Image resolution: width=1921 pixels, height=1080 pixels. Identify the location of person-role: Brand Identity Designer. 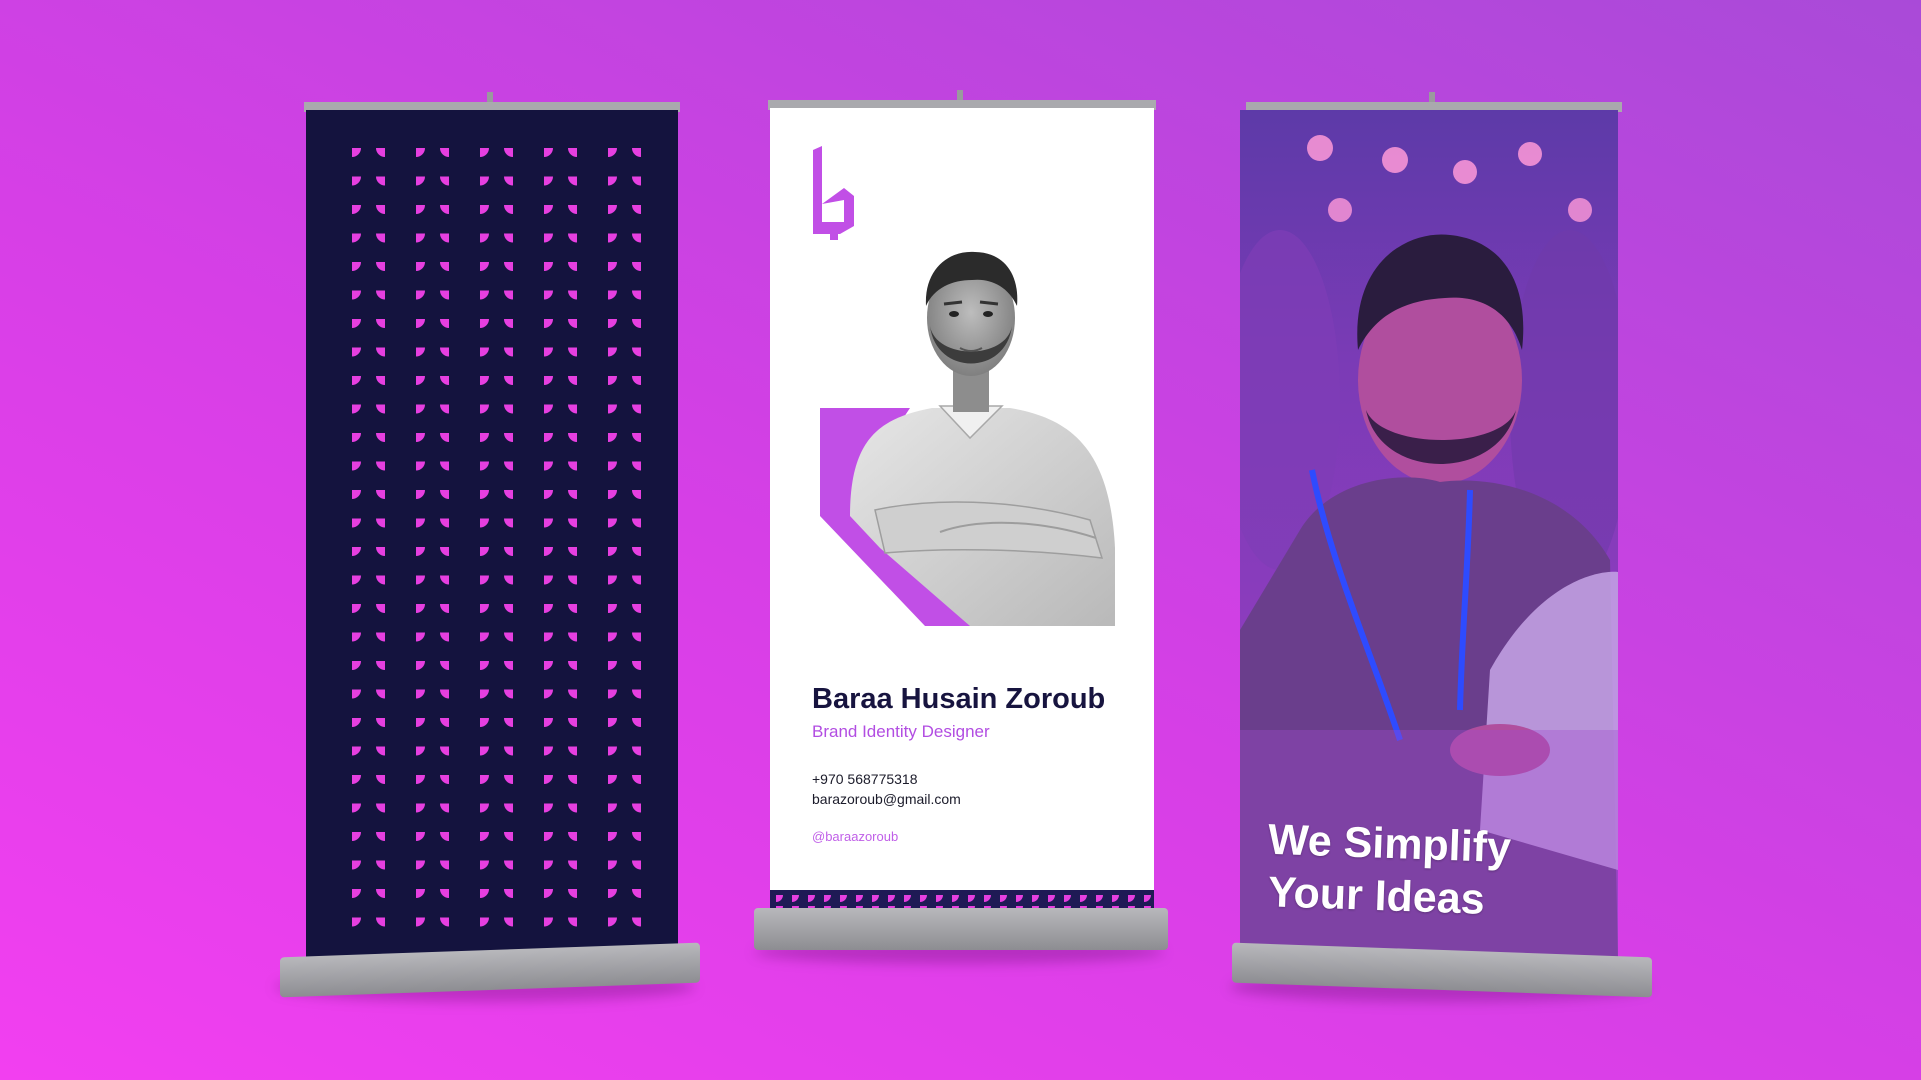
(901, 731).